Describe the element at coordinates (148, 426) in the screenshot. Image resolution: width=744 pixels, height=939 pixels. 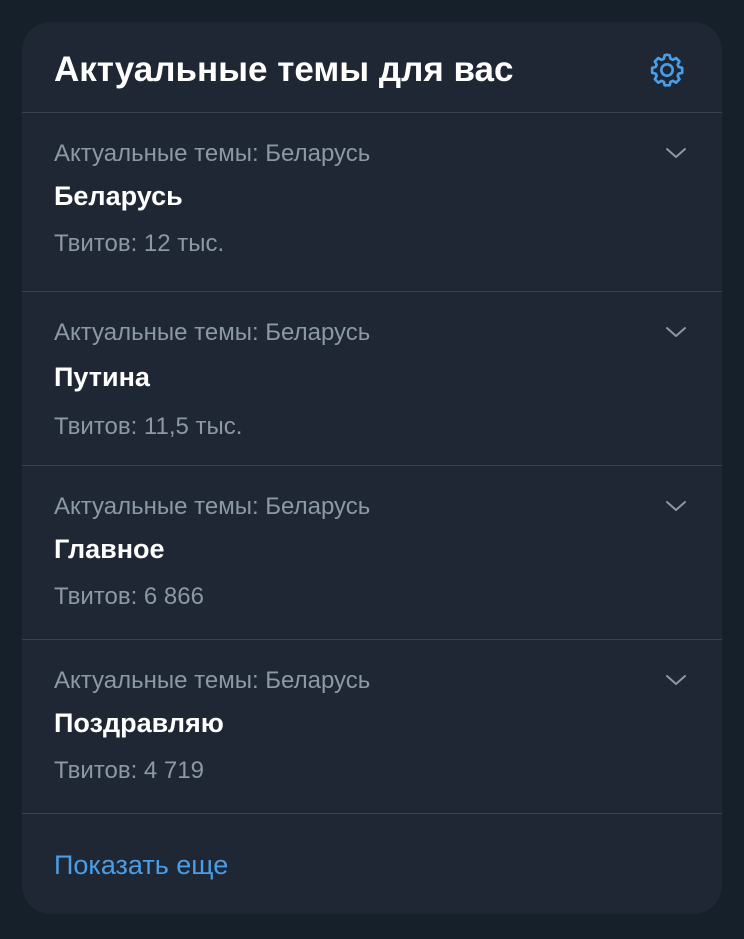
I see `trend-tweet-count: Твитов: 11,5 тыс.` at that location.